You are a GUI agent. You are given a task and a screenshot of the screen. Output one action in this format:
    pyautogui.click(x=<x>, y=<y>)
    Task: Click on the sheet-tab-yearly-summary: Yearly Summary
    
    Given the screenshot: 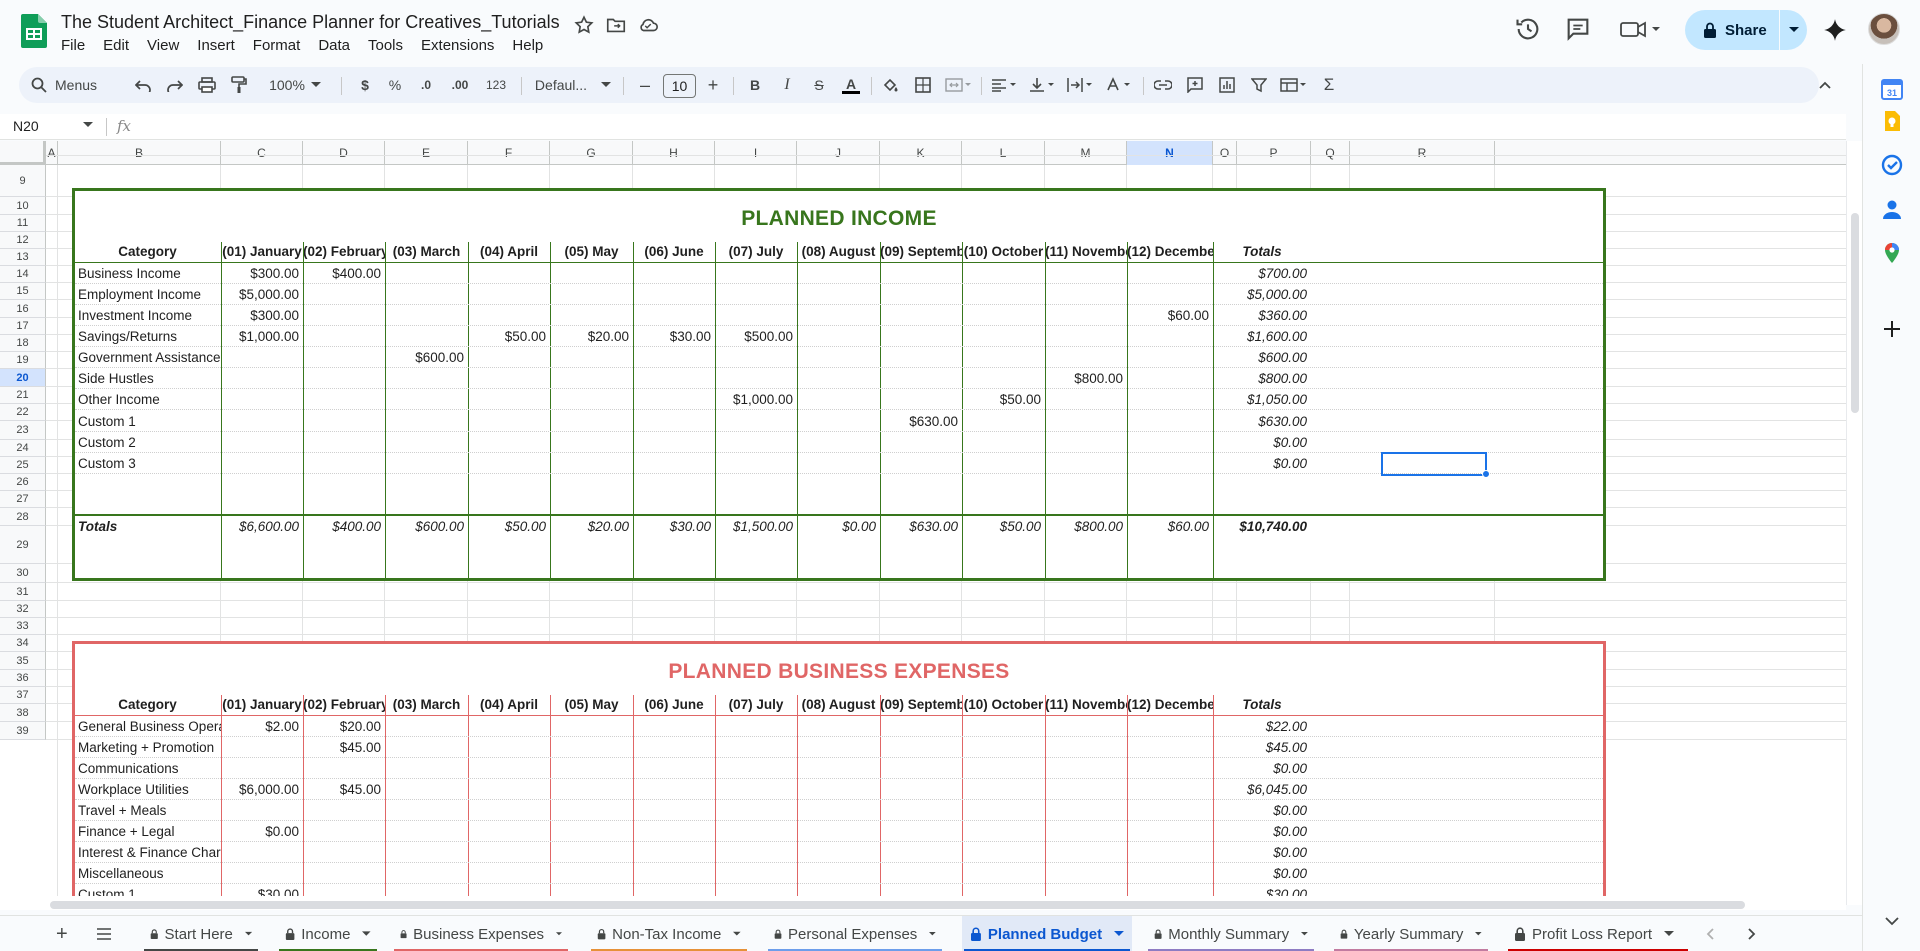 What is the action you would take?
    pyautogui.click(x=1411, y=933)
    